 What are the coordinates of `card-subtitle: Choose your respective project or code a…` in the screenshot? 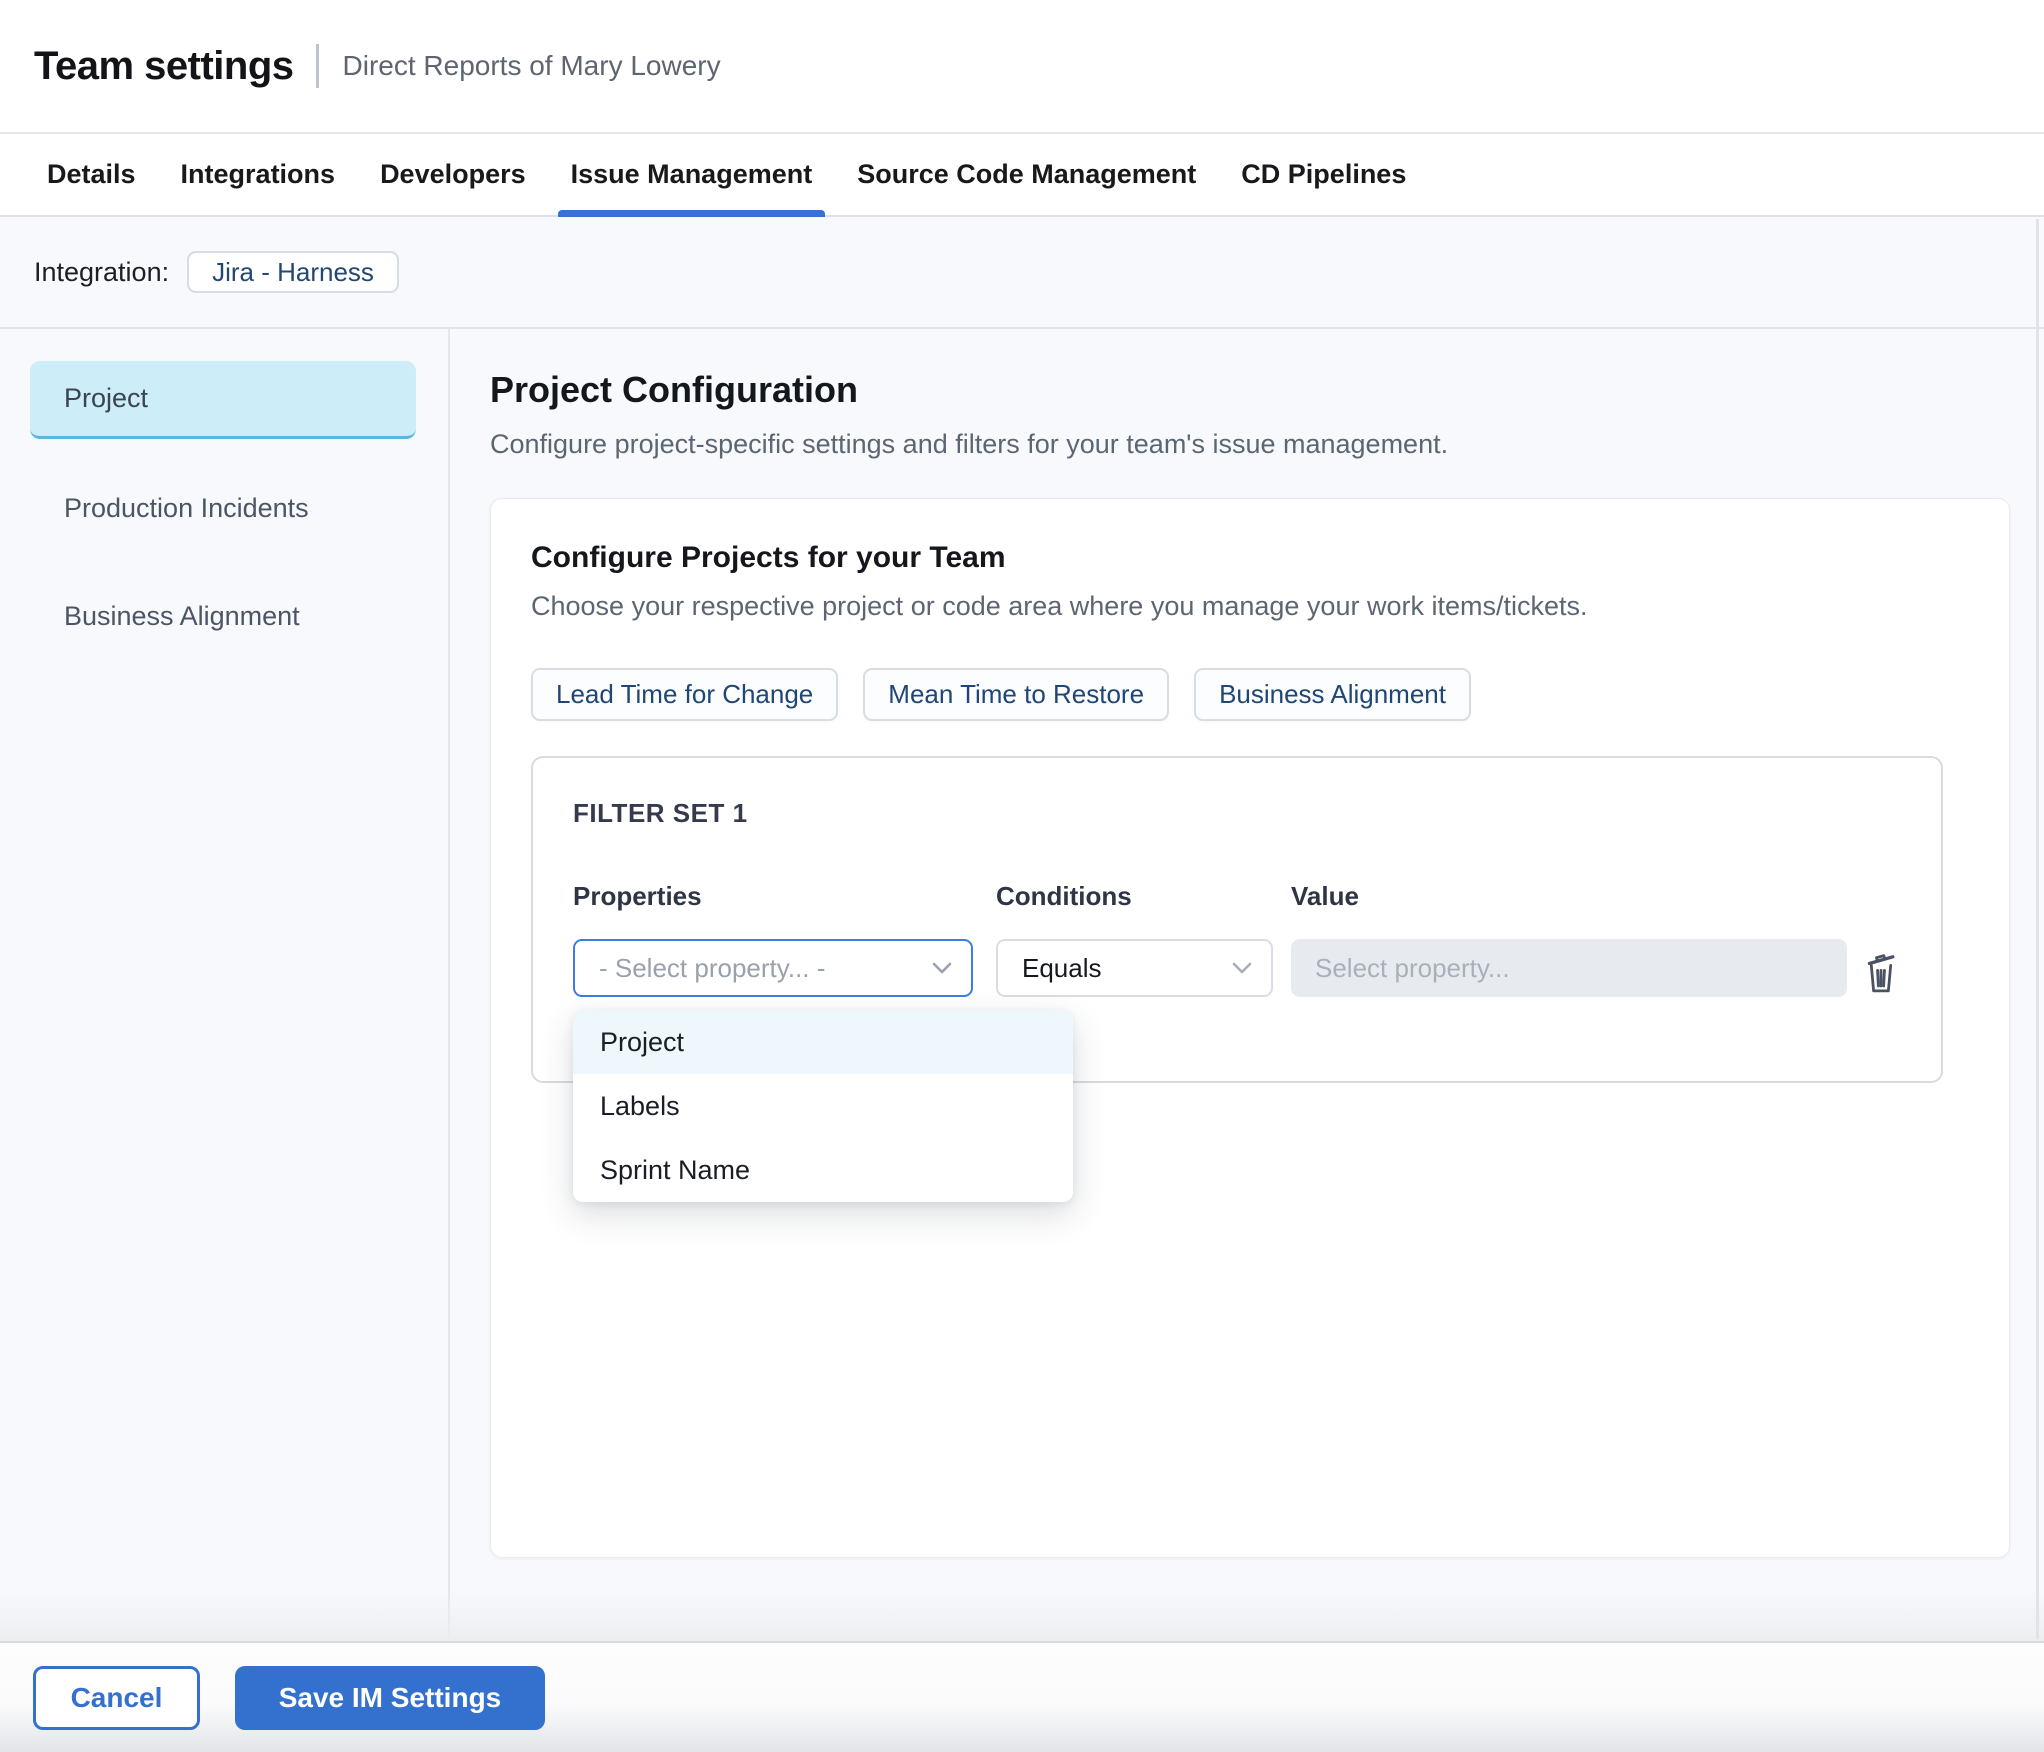 It's located at (1059, 606).